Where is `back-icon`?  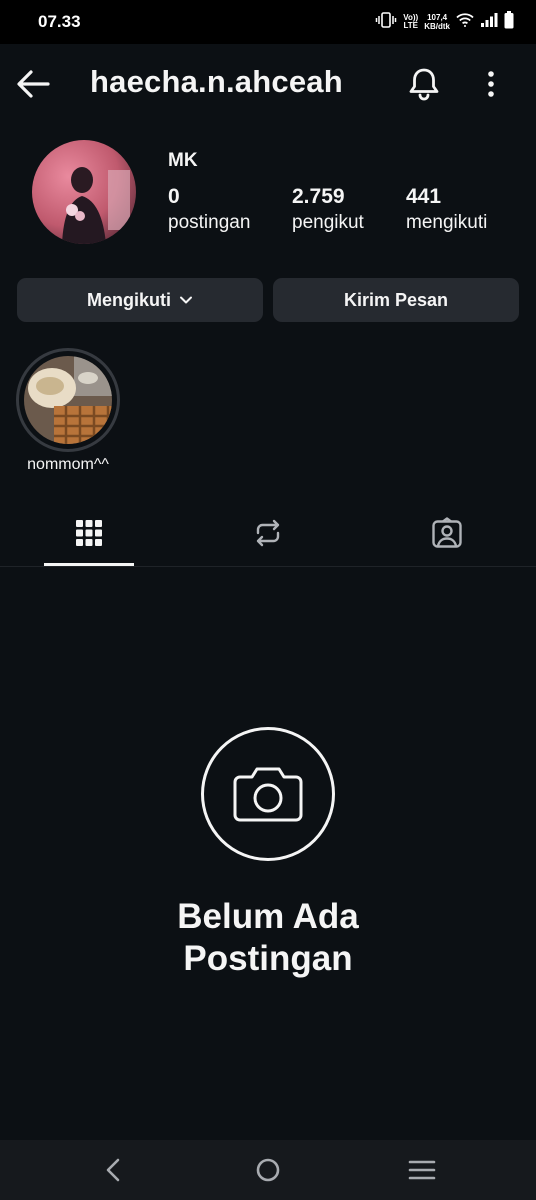 back-icon is located at coordinates (113, 1170).